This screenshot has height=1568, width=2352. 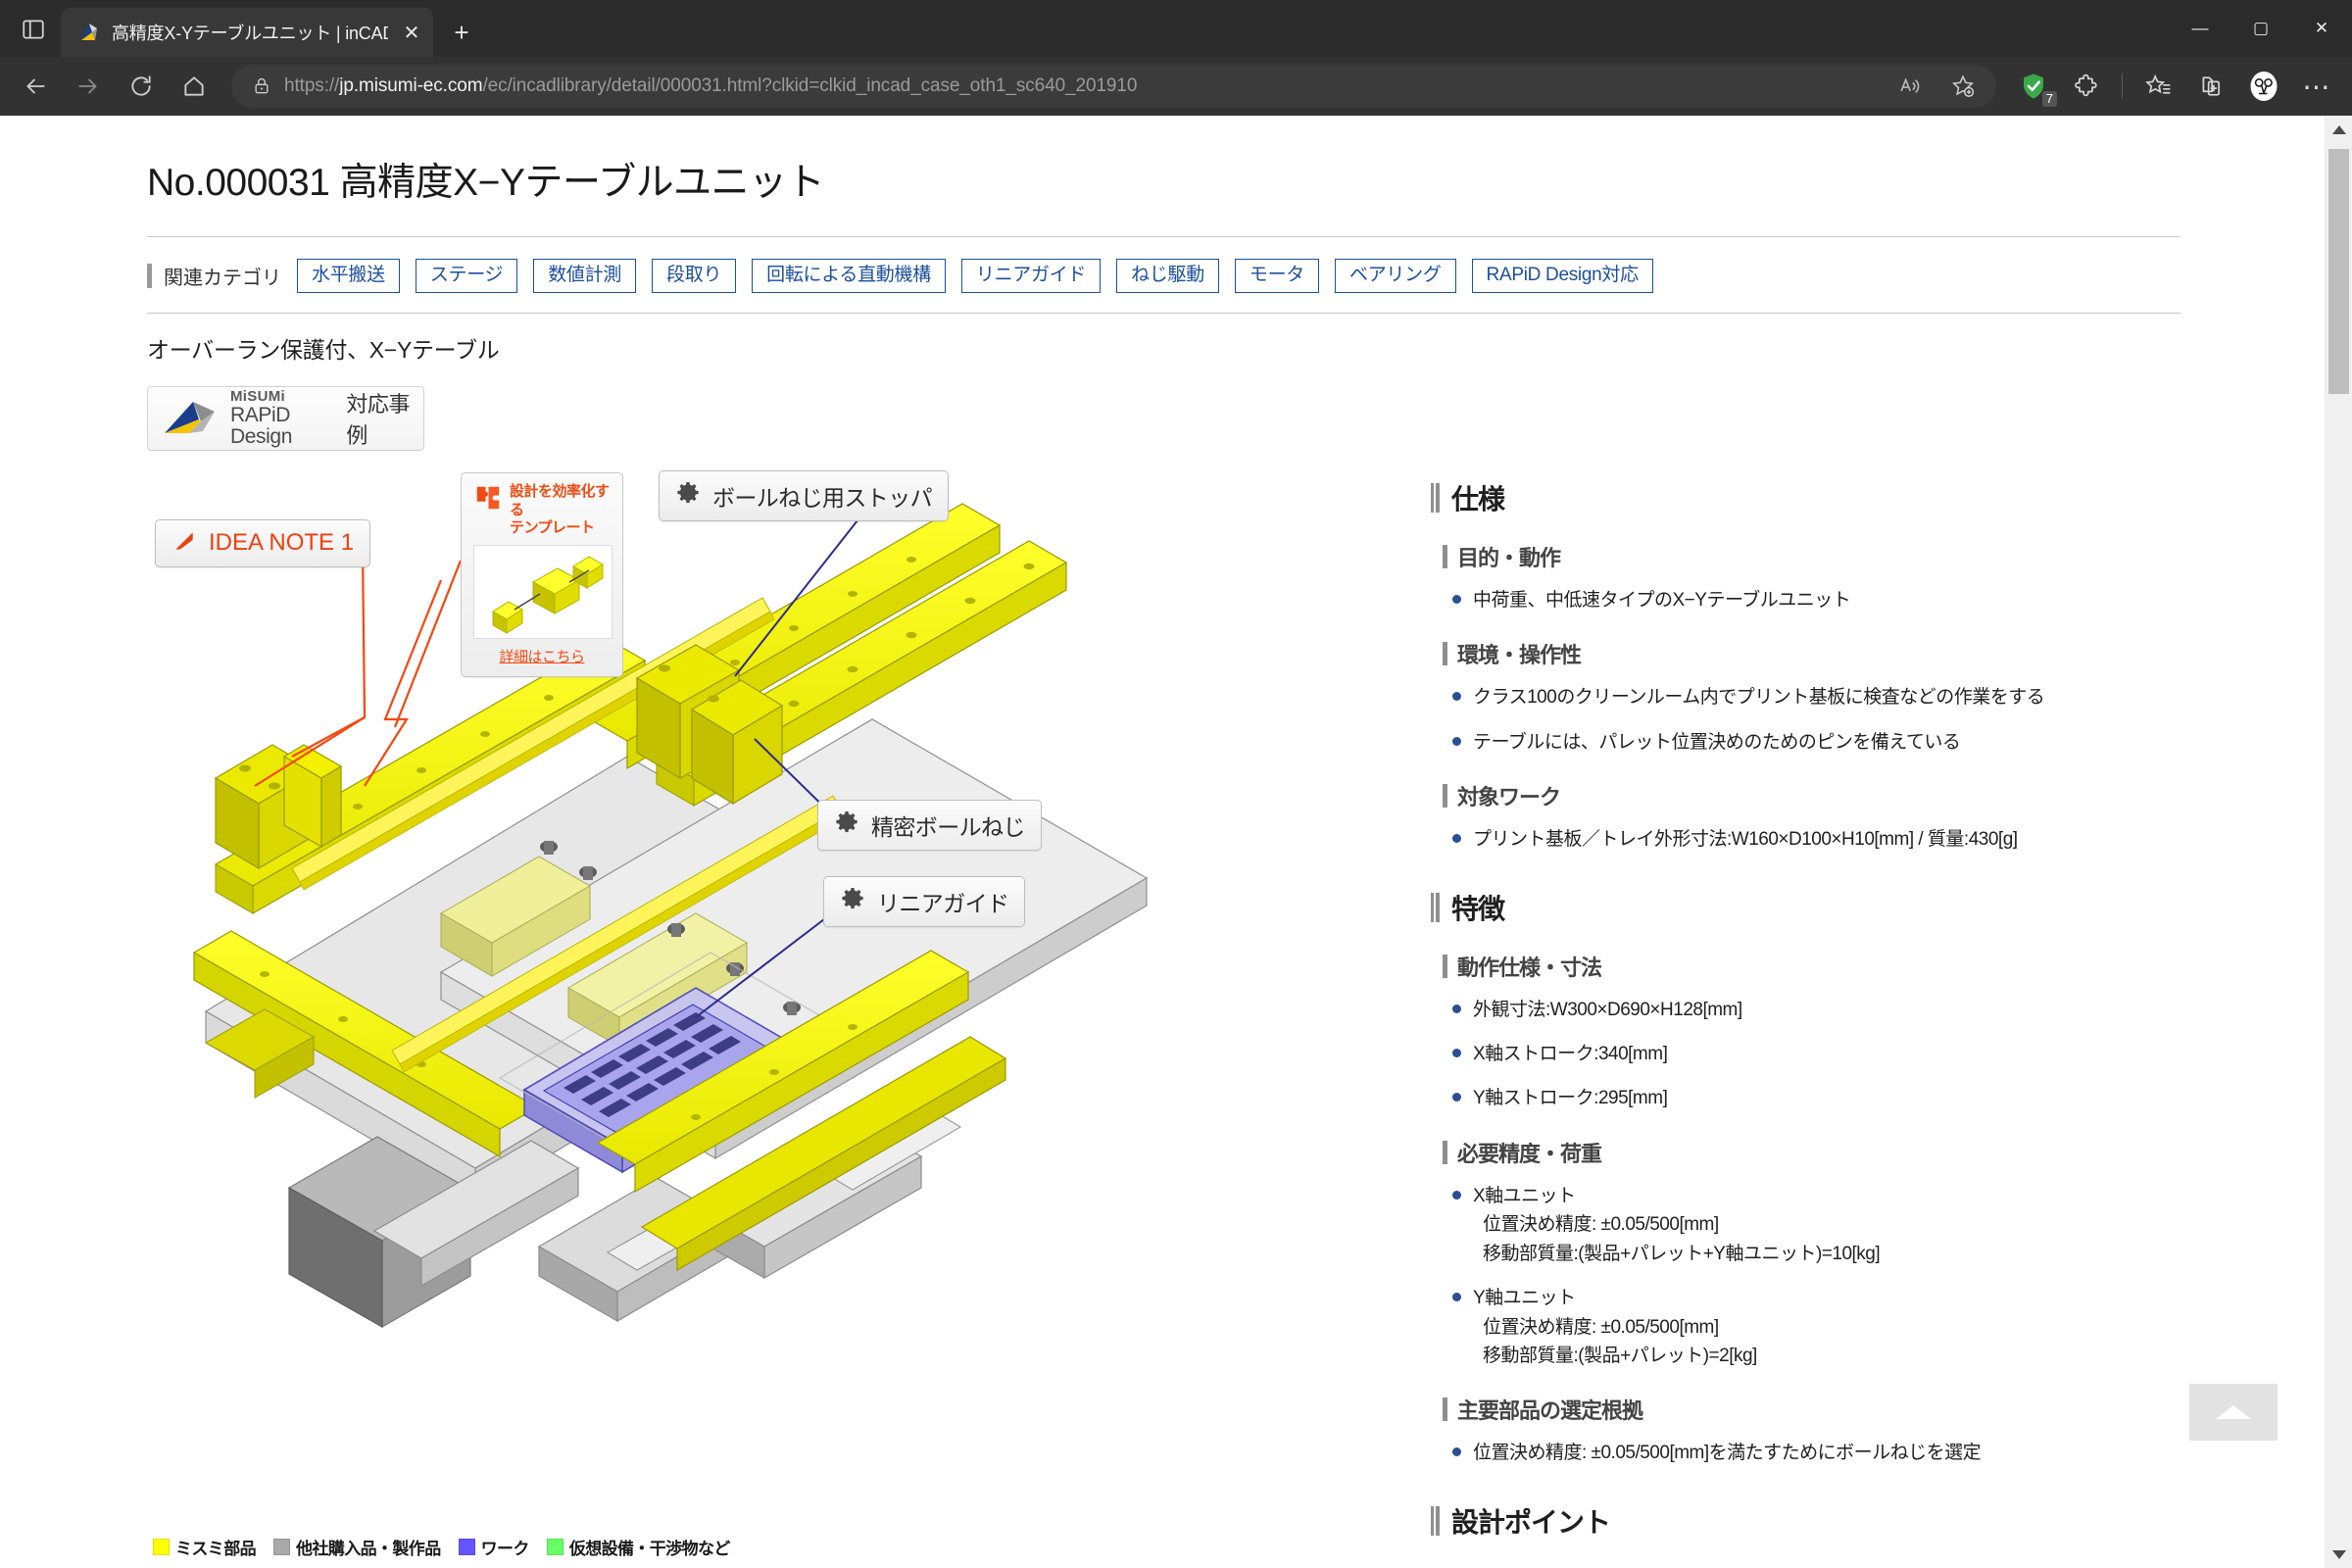 What do you see at coordinates (411, 85) in the screenshot?
I see `url-host: jp.misumi-ec.com` at bounding box center [411, 85].